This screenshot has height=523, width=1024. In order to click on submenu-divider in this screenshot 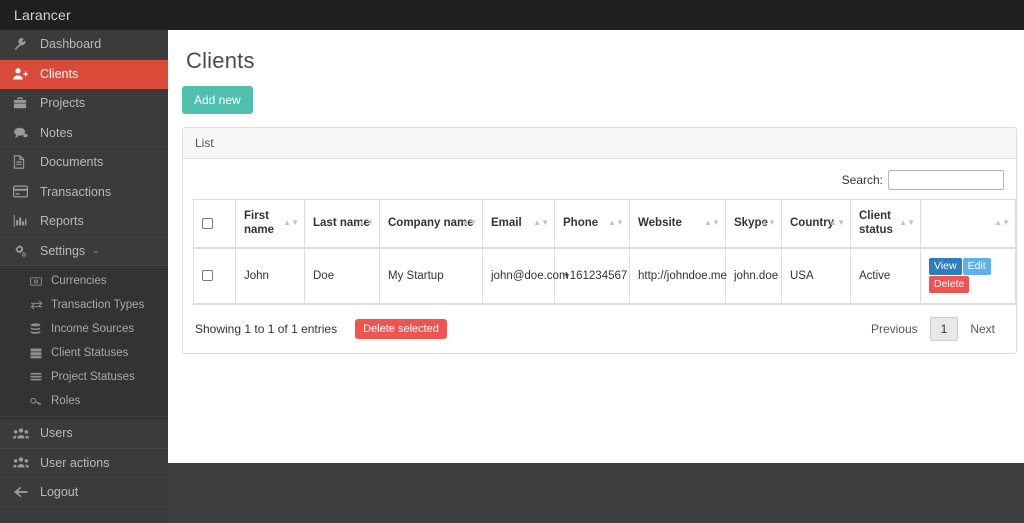, I will do `click(84, 416)`.